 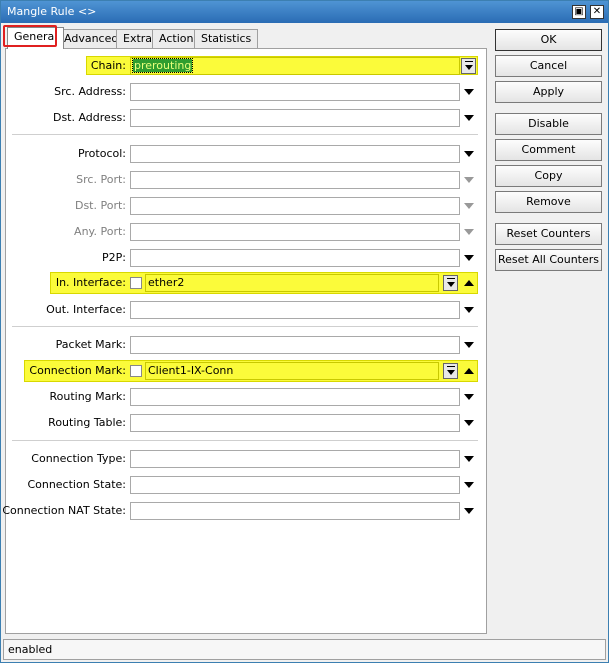 I want to click on src-port-label: Src. Port:, so click(x=101, y=179).